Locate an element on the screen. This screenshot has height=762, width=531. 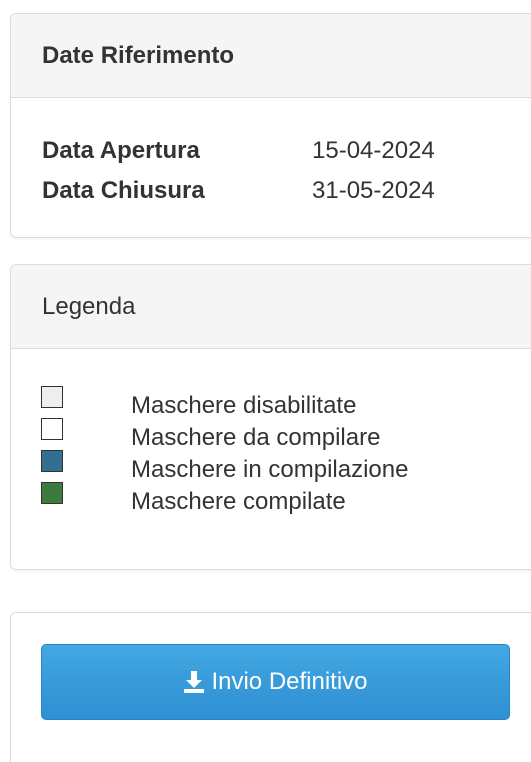
closing-date-label: Data Chiusura is located at coordinates (123, 190).